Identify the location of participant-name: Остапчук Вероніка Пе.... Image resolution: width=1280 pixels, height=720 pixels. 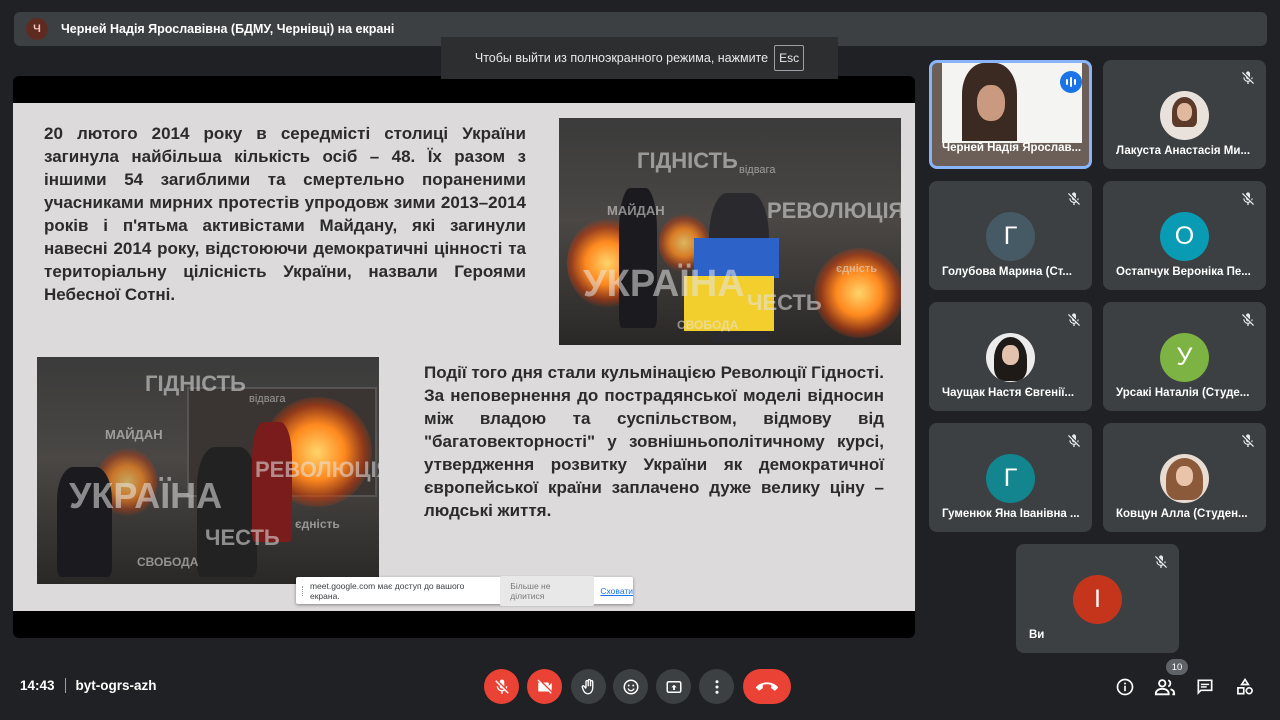
(1183, 272).